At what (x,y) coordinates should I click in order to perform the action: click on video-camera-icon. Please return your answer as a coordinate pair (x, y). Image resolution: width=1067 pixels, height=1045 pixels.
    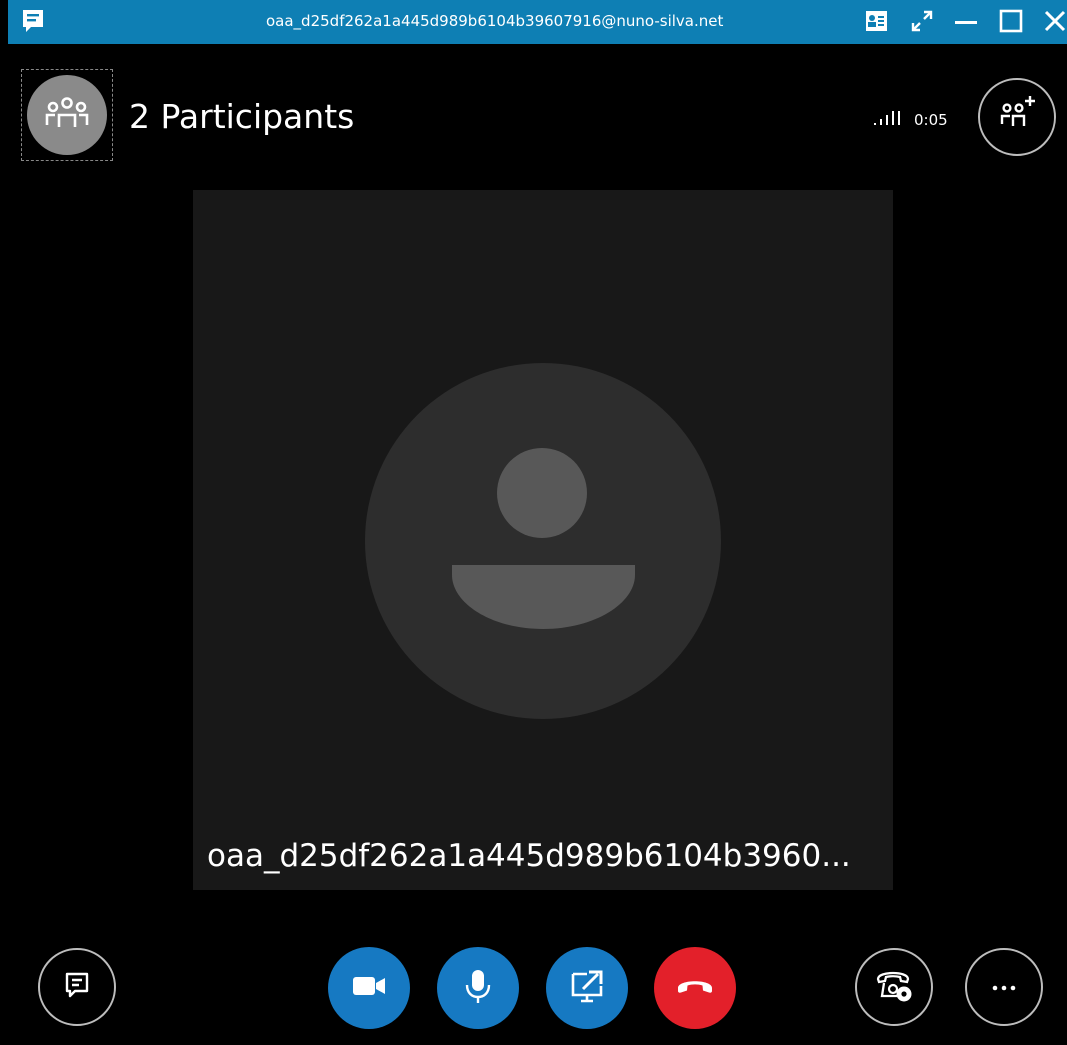
    Looking at the image, I should click on (369, 988).